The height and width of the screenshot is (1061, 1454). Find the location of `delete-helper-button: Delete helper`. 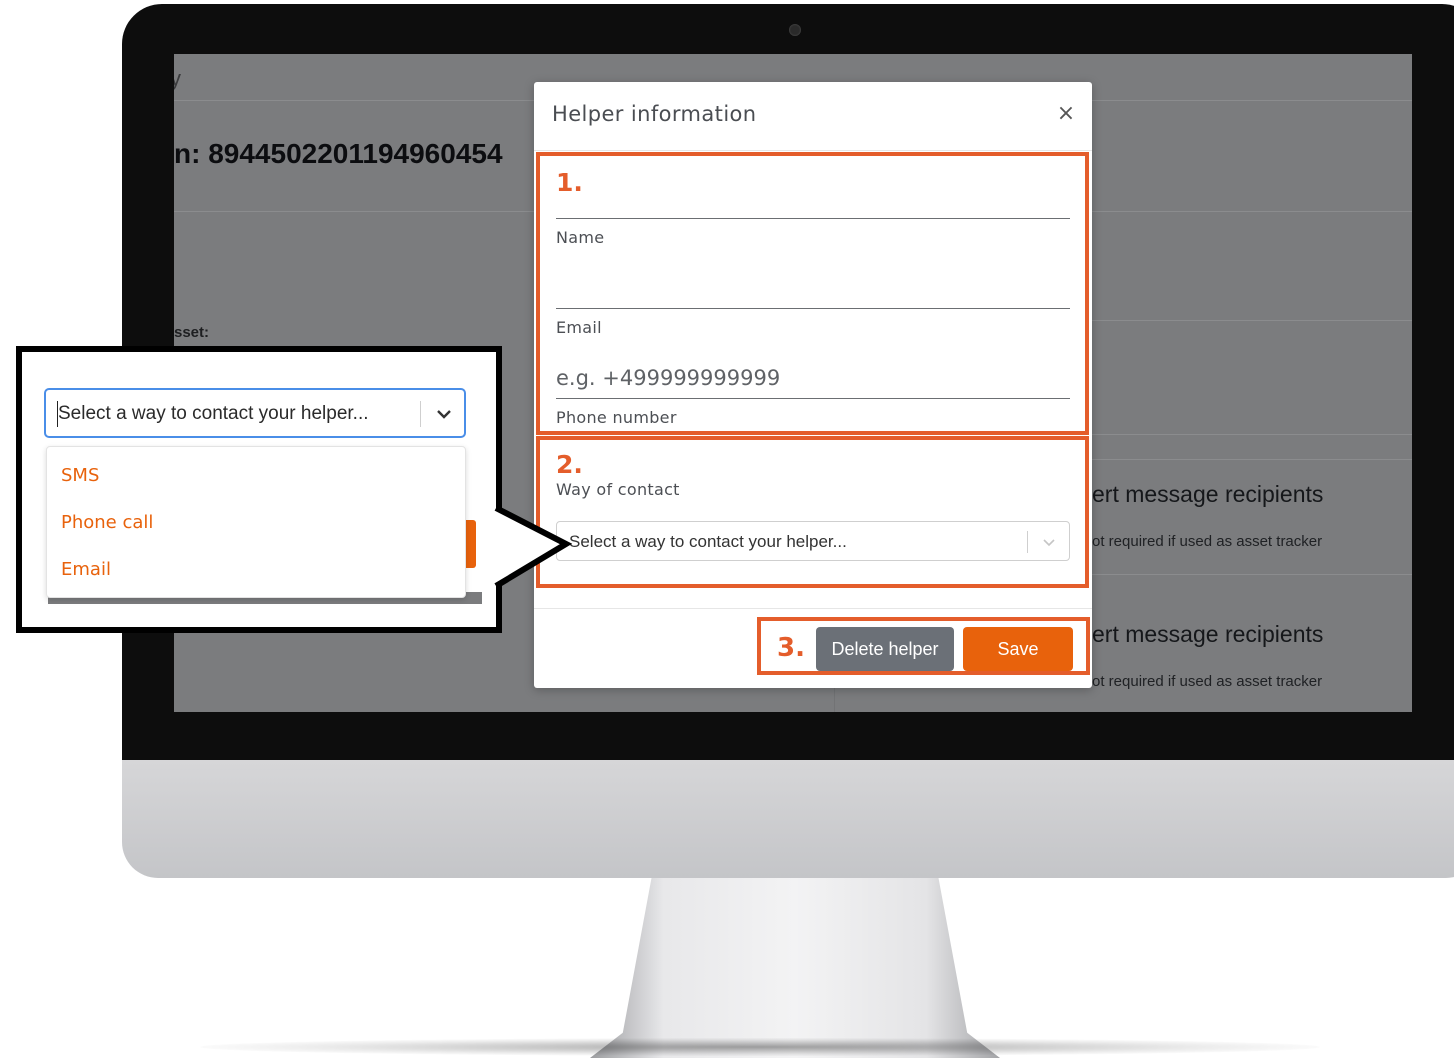

delete-helper-button: Delete helper is located at coordinates (885, 649).